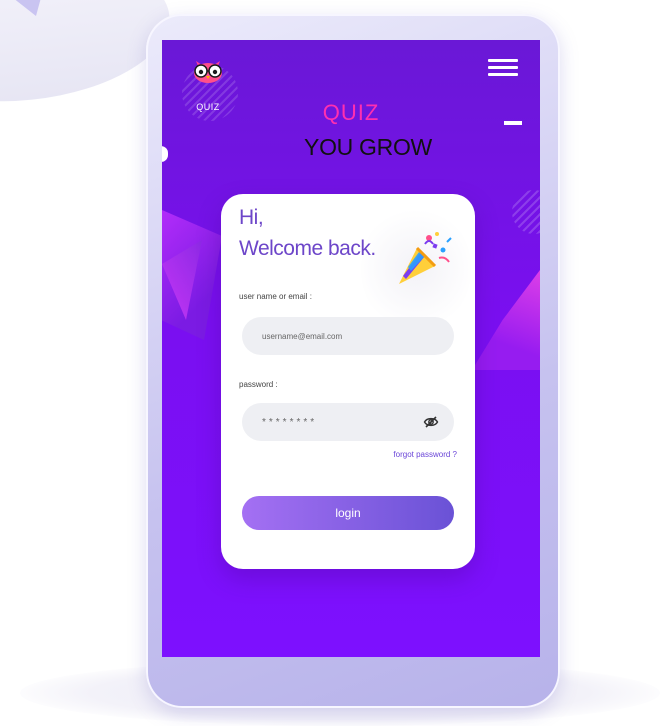  I want to click on username-input, so click(342, 336).